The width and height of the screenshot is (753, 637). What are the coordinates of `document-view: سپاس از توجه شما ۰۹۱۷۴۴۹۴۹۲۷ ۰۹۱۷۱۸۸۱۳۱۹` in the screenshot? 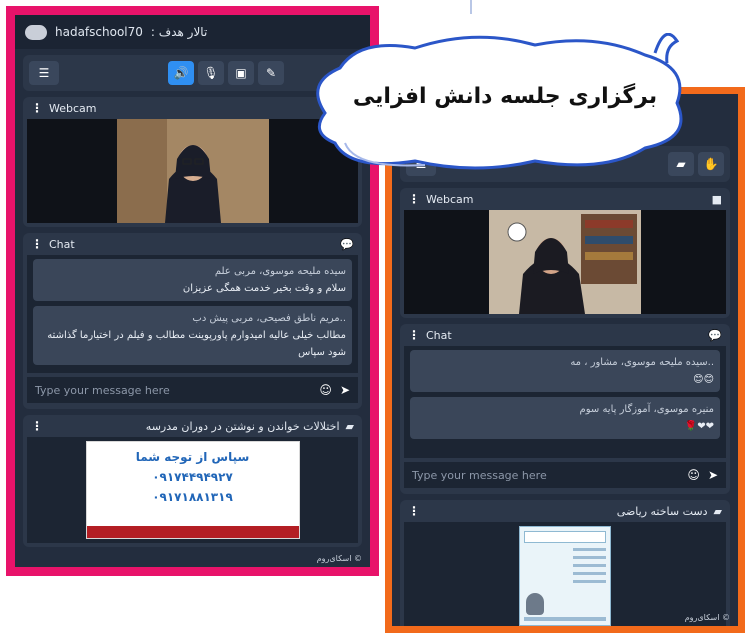 It's located at (192, 490).